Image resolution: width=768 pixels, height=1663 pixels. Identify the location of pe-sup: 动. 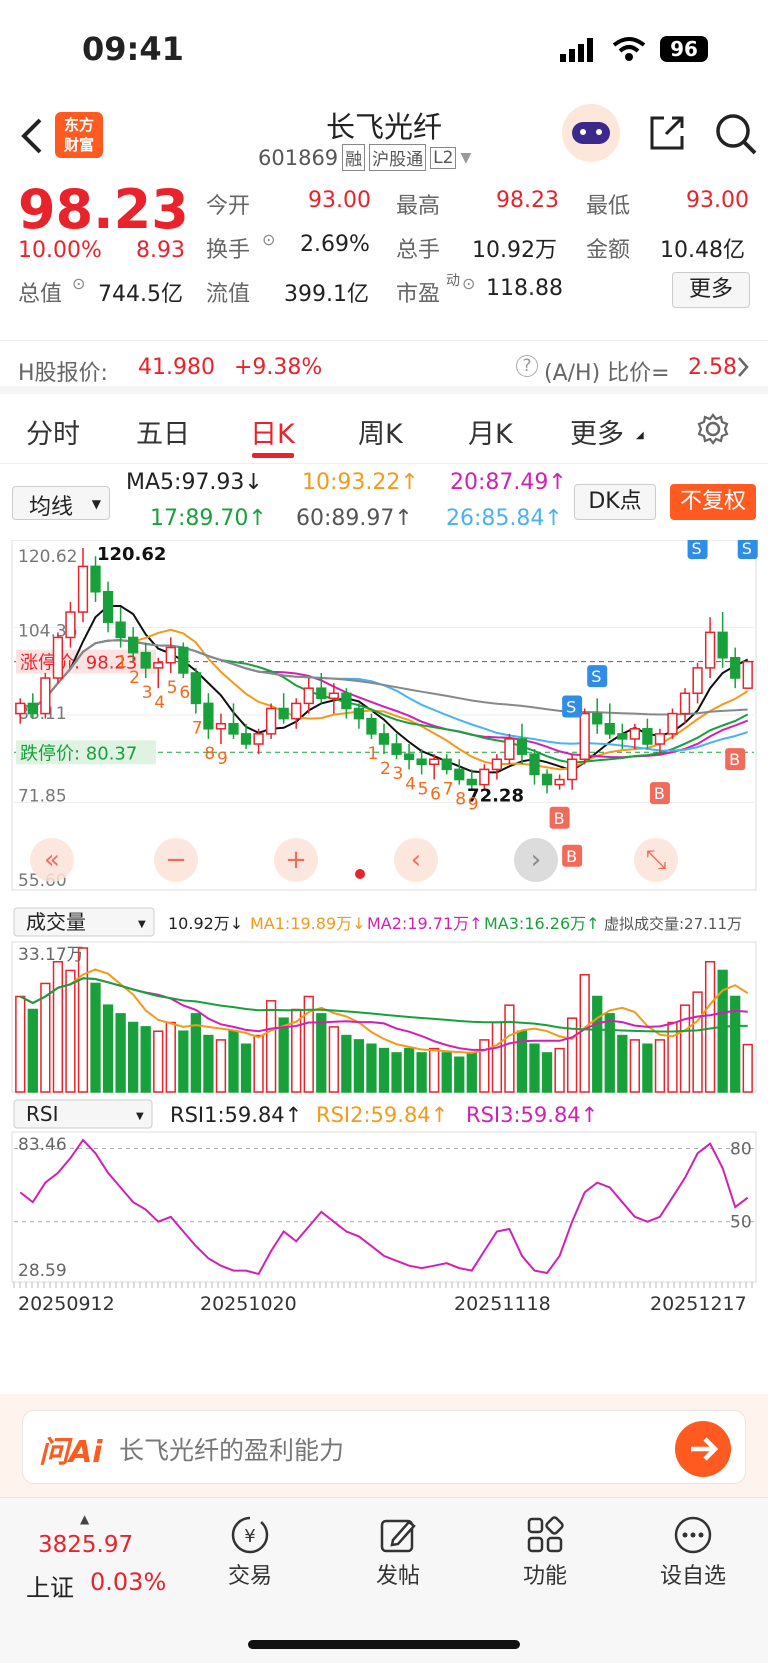
(453, 281).